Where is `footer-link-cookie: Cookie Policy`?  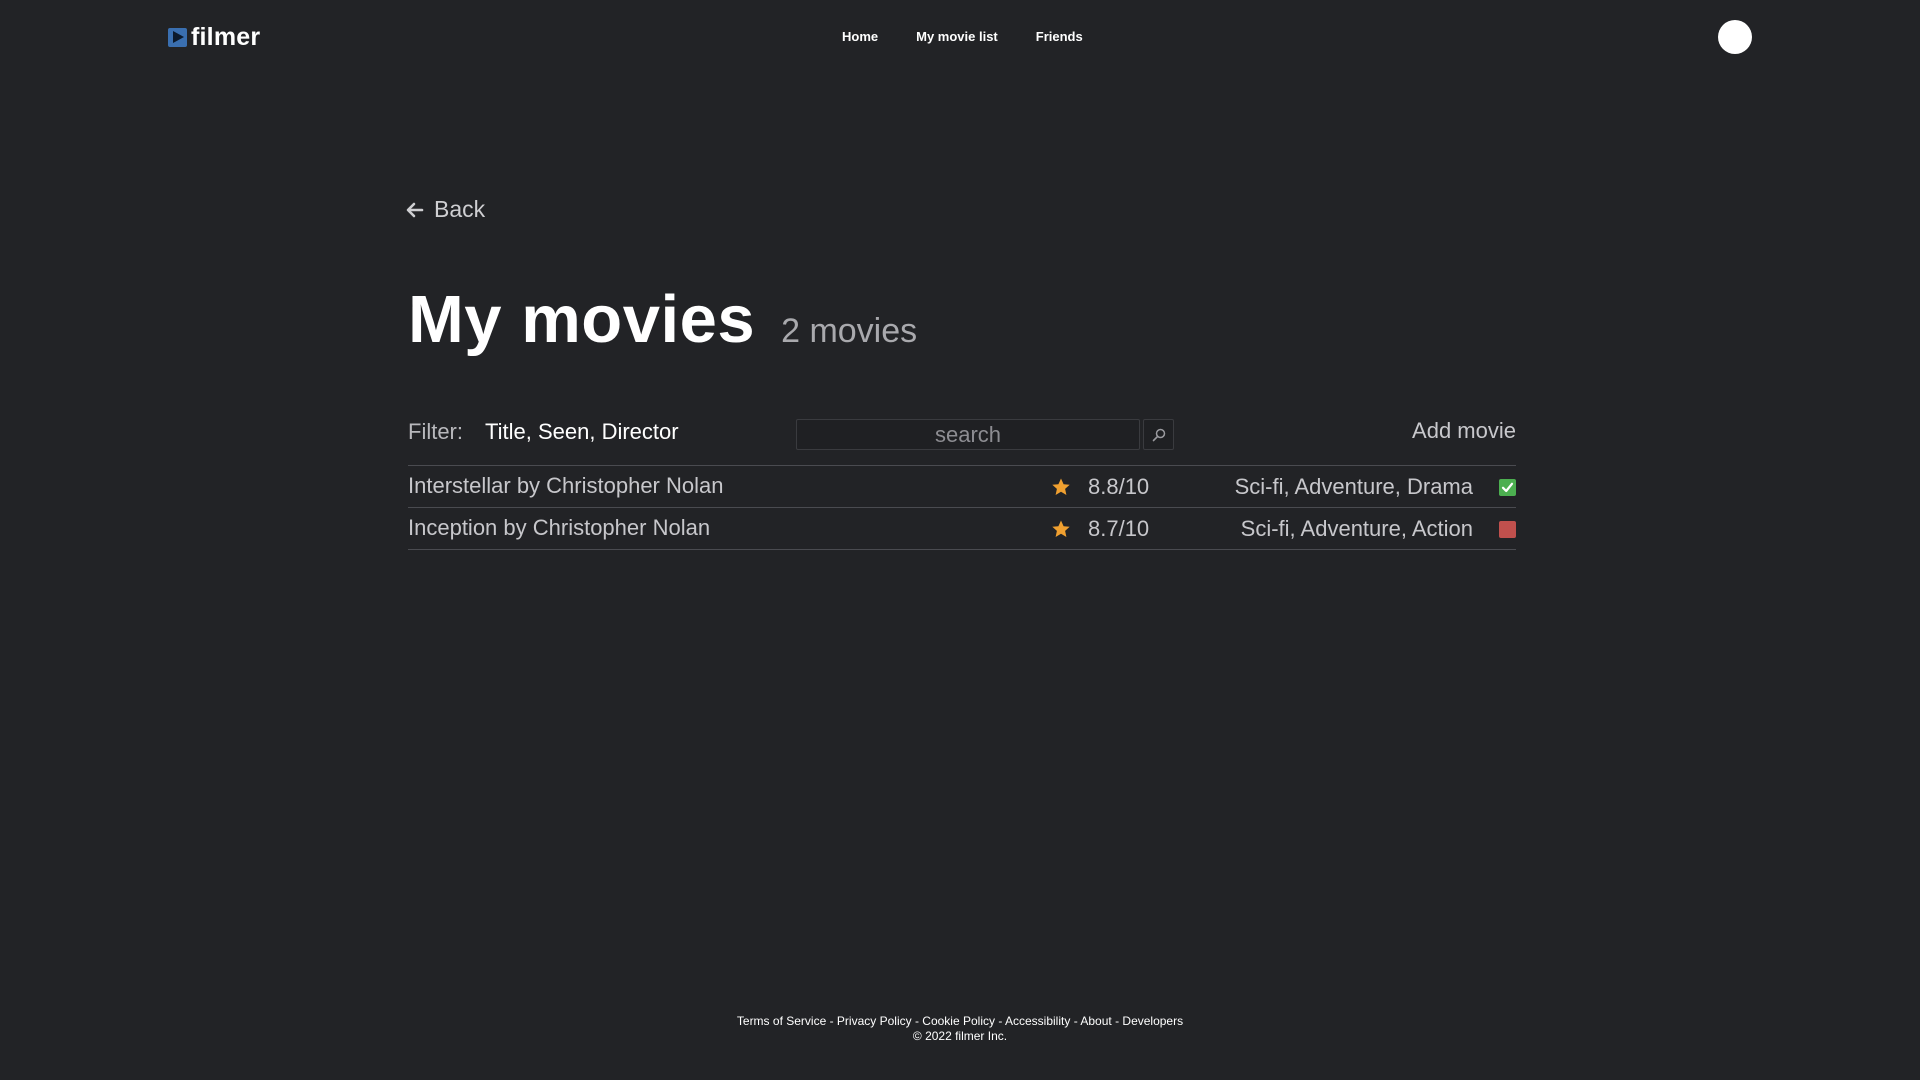
footer-link-cookie: Cookie Policy is located at coordinates (958, 1021).